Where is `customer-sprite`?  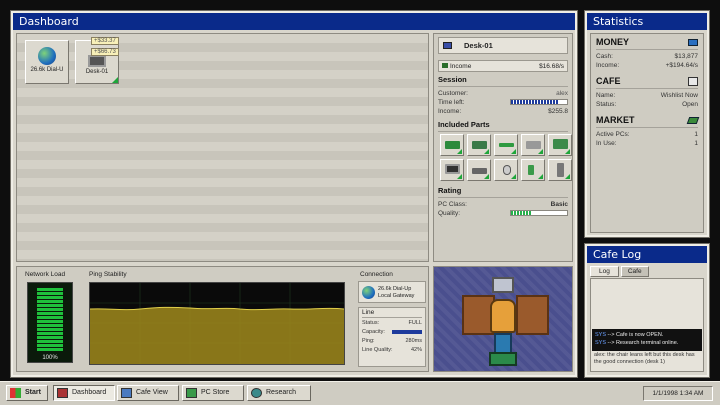 customer-sprite is located at coordinates (503, 316).